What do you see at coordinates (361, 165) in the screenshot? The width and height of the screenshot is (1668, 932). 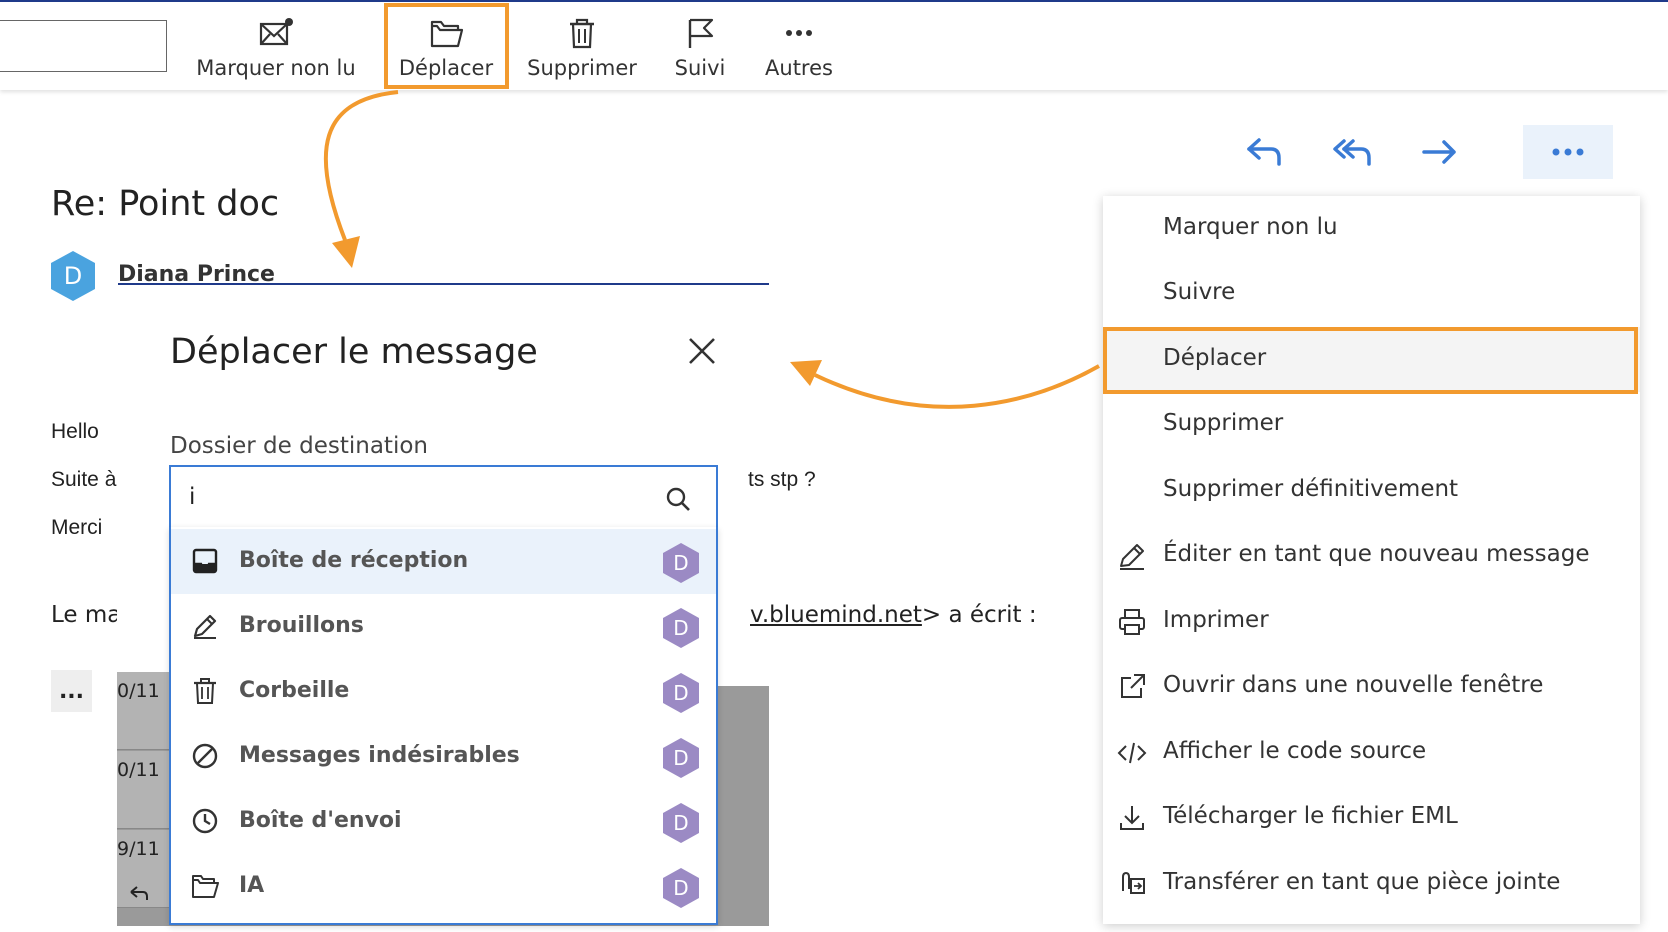 I see `arrow-toolbar-to-dialog` at bounding box center [361, 165].